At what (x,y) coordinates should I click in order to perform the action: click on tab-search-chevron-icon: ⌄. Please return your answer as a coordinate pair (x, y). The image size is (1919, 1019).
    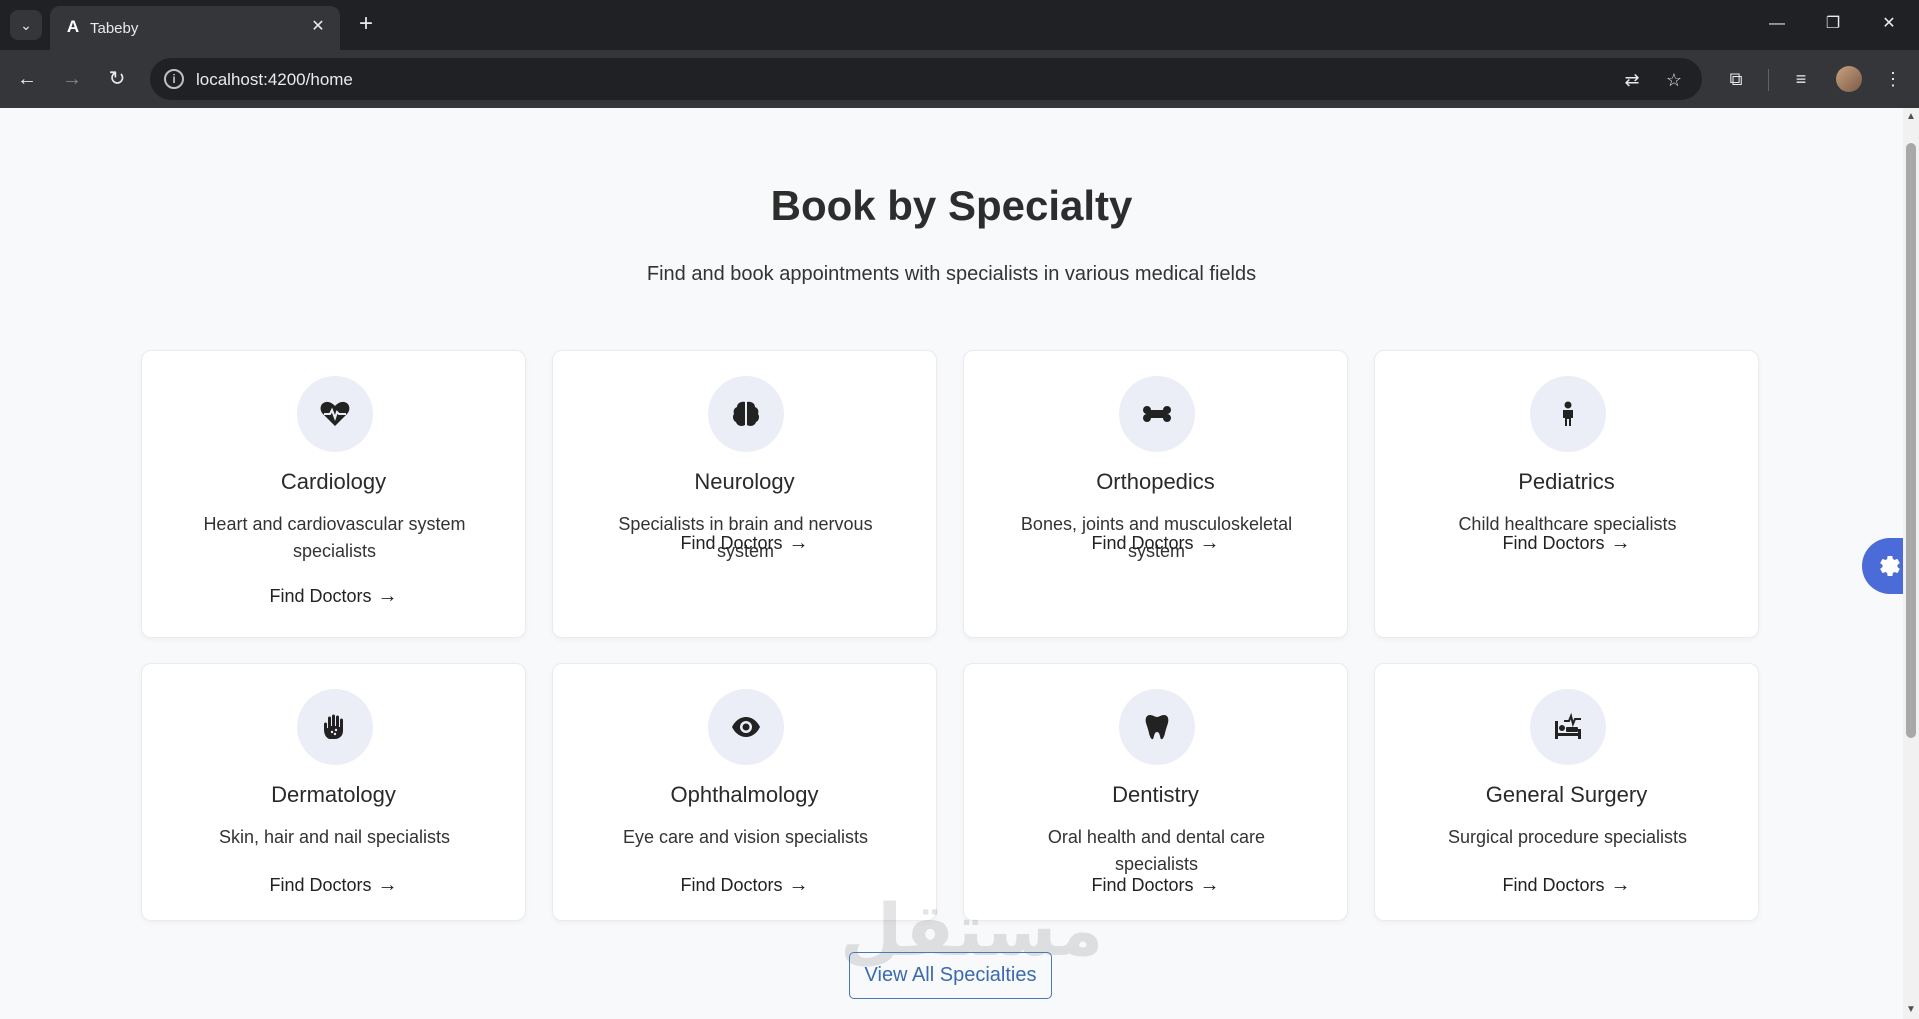
    Looking at the image, I should click on (26, 25).